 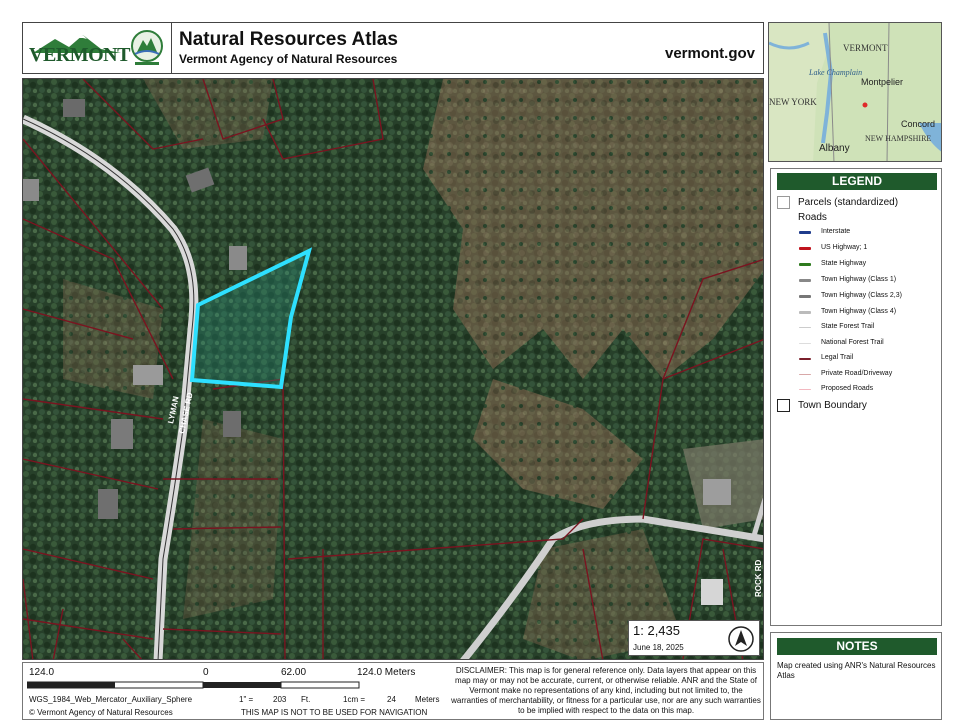 What do you see at coordinates (101, 712) in the screenshot?
I see `copyright: © Vermont Agency of Natural Resources` at bounding box center [101, 712].